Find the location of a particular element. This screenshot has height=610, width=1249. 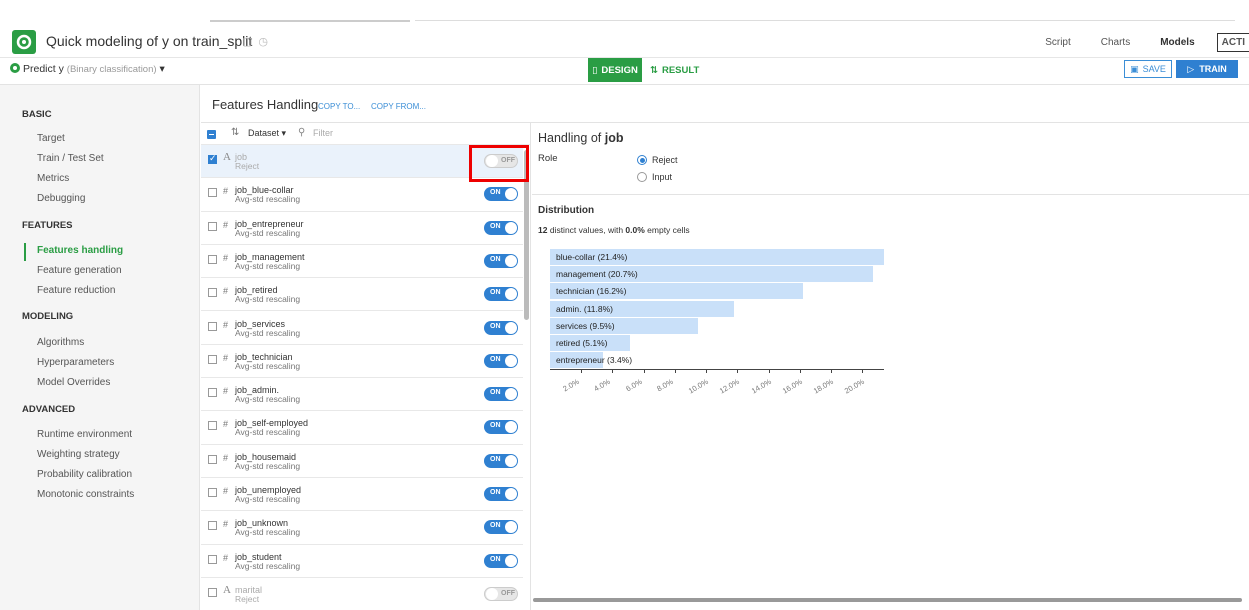

sidebar-item-metrics: Metrics is located at coordinates (53, 178).